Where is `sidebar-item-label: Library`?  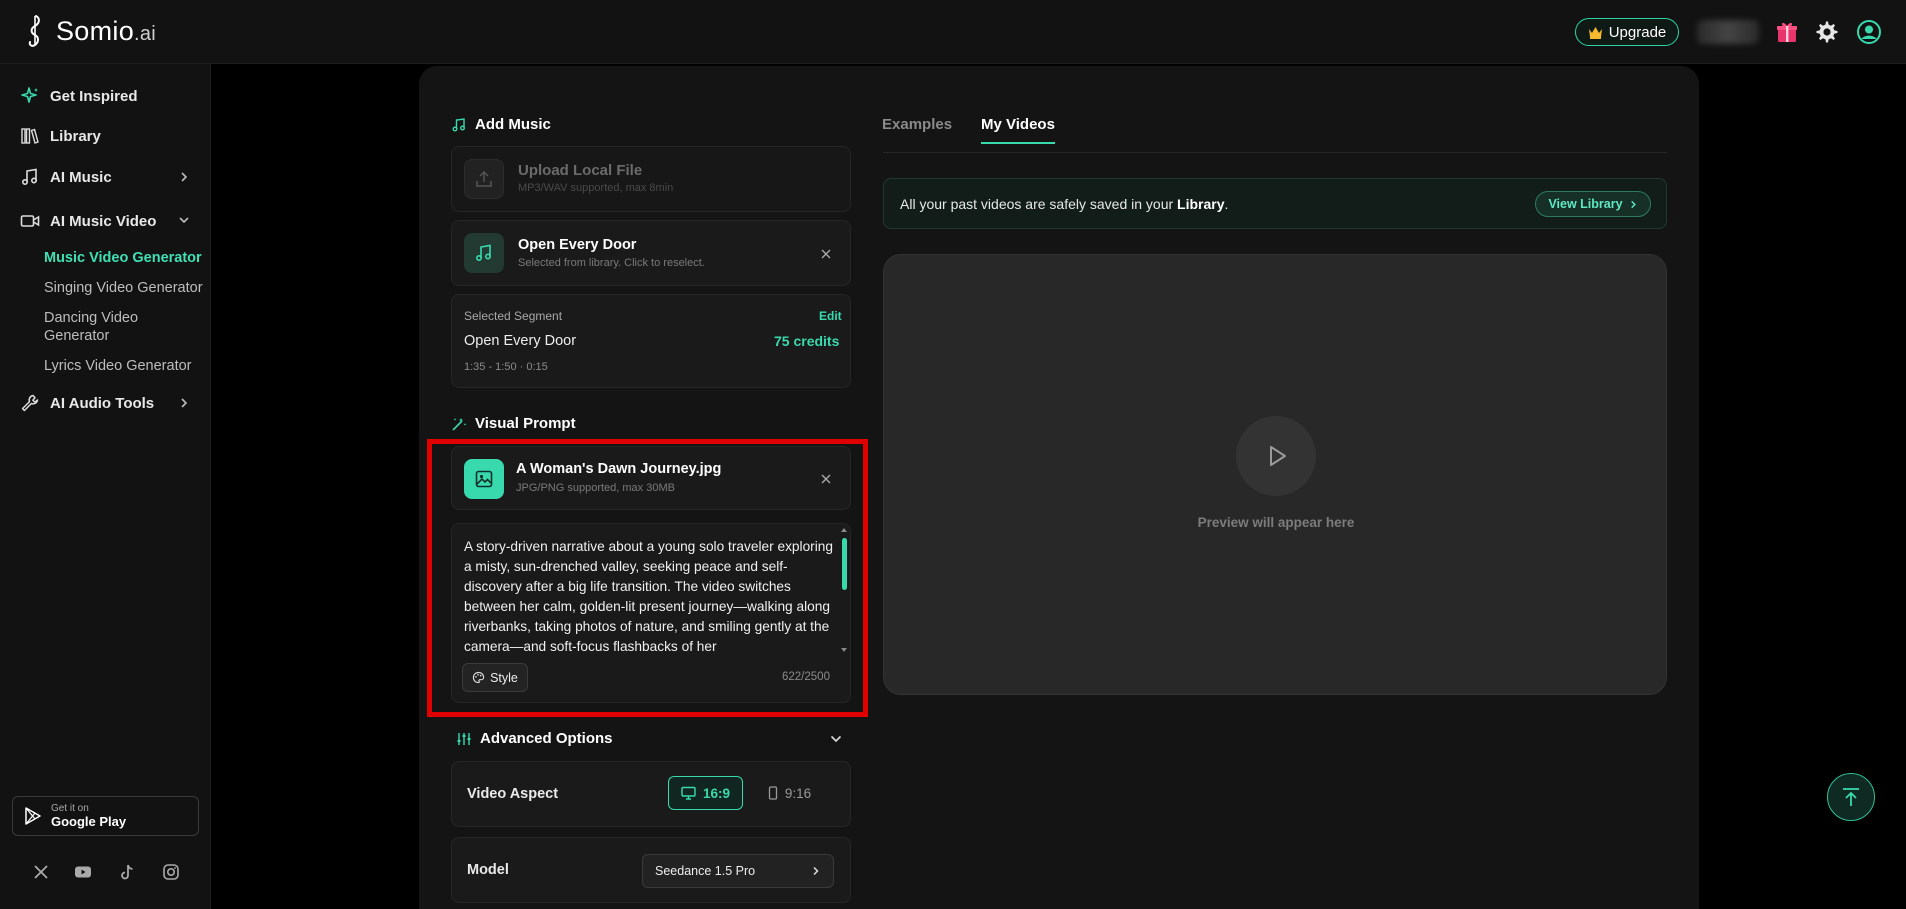
sidebar-item-label: Library is located at coordinates (75, 136).